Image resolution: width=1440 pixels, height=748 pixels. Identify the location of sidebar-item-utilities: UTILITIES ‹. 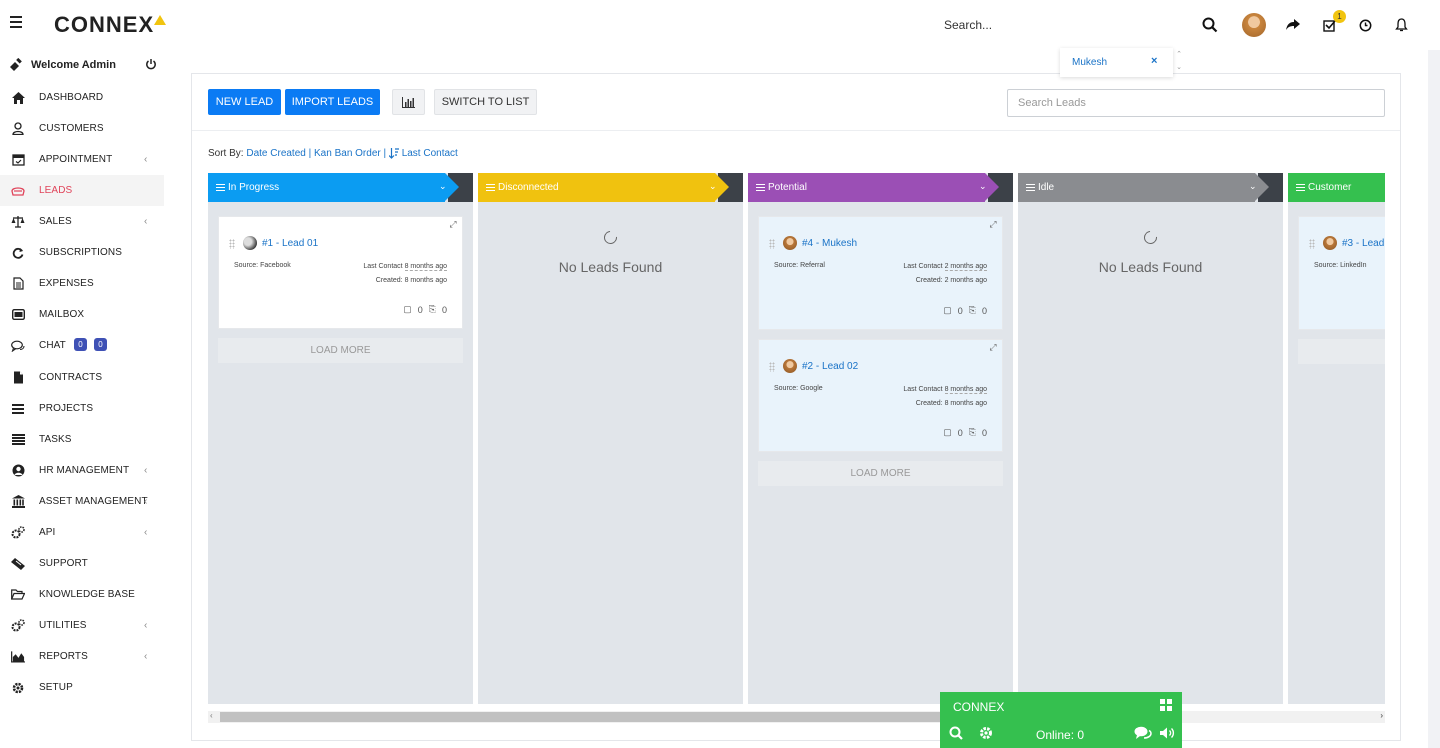
(82, 625).